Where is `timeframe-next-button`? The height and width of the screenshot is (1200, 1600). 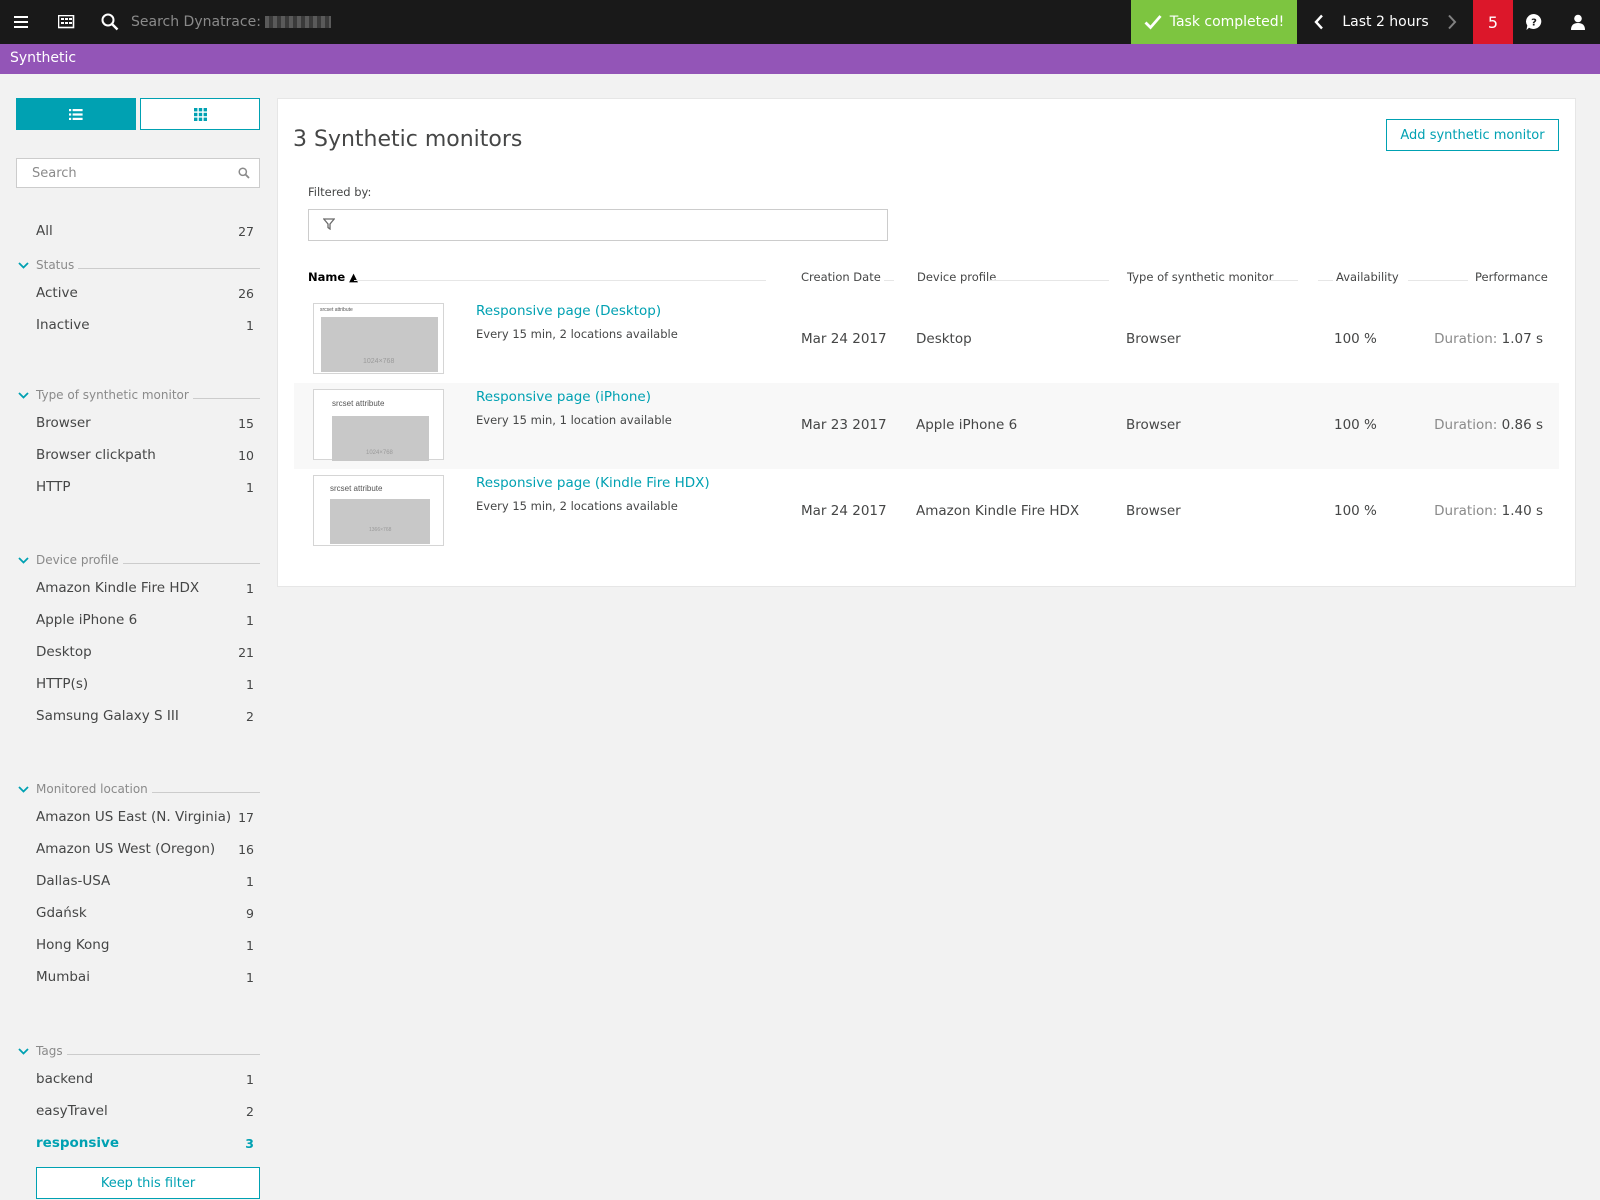
timeframe-next-button is located at coordinates (1452, 22).